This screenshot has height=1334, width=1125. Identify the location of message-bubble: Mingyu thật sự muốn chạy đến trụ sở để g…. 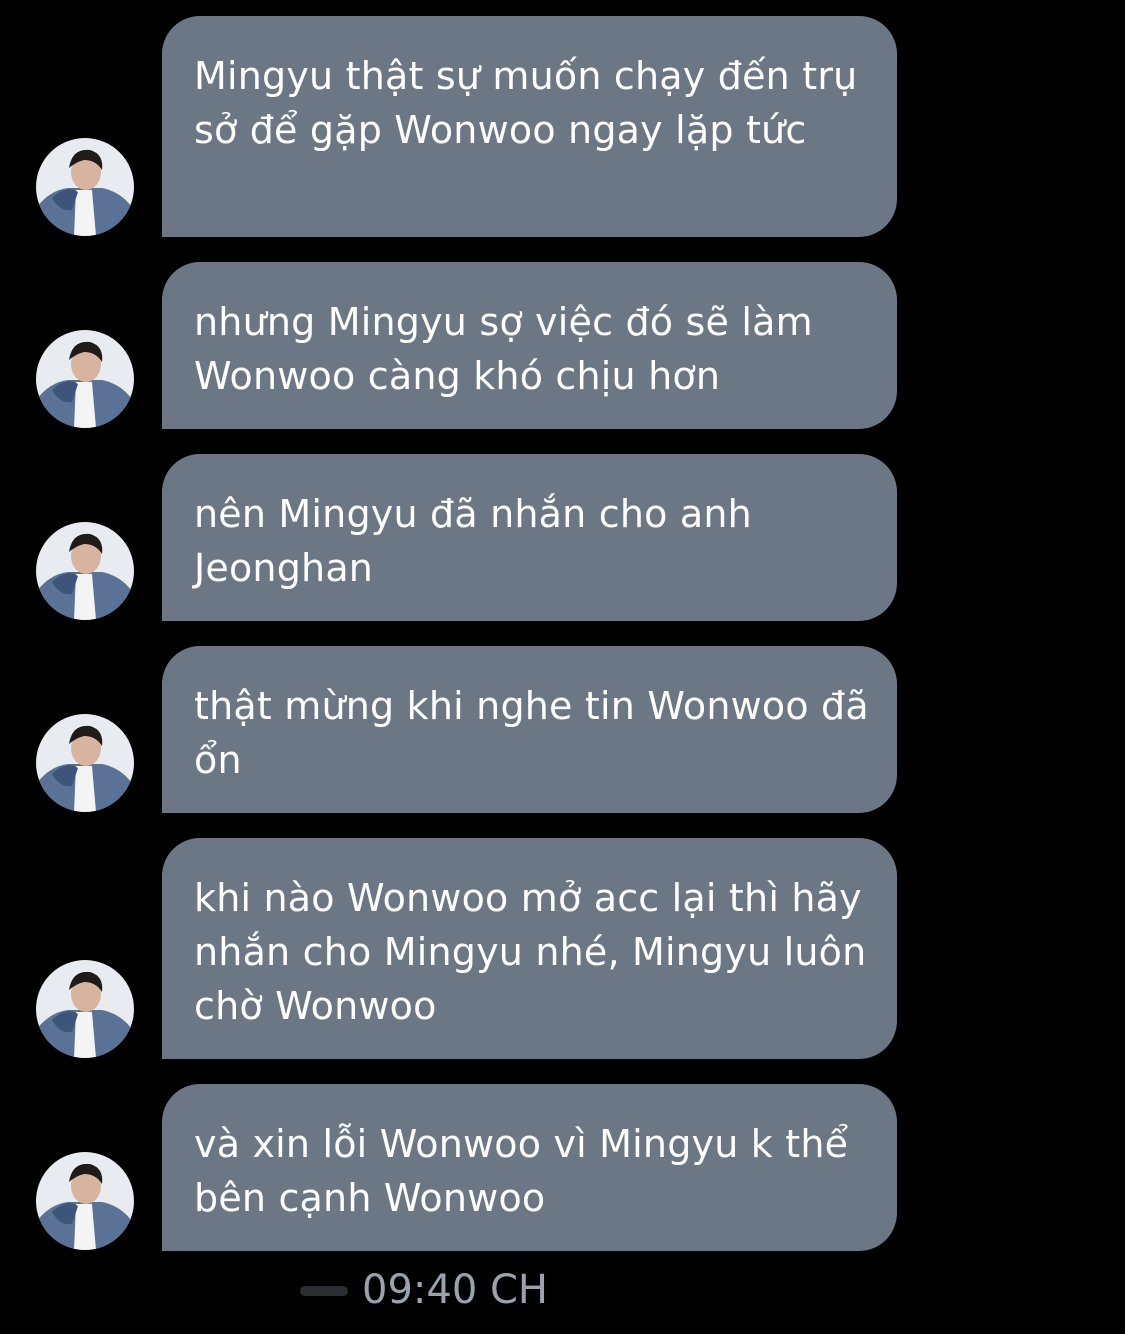
(529, 126).